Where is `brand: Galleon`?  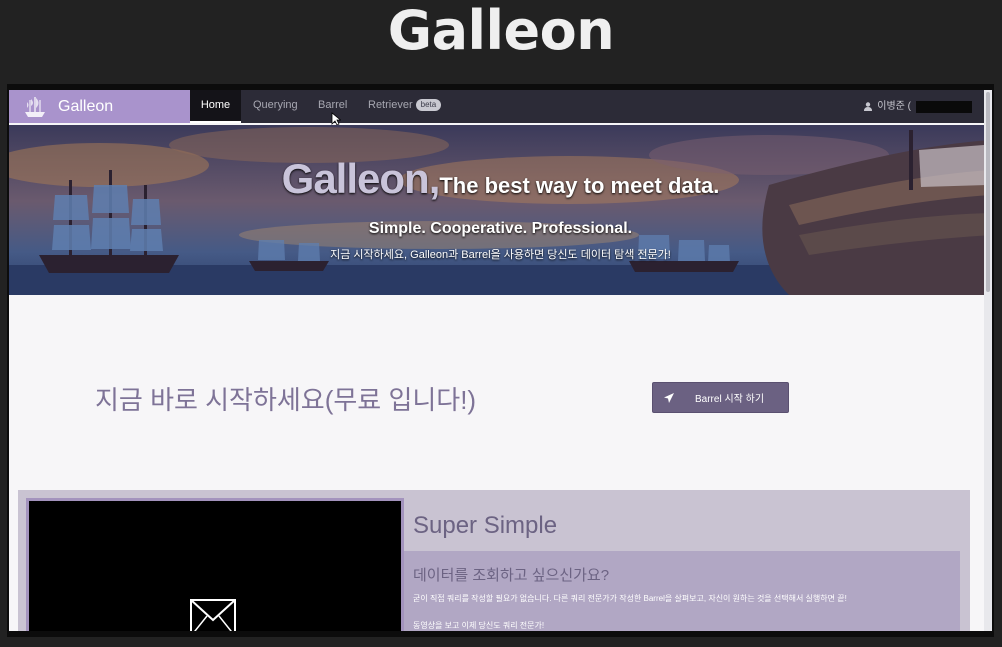
brand: Galleon is located at coordinates (99, 106).